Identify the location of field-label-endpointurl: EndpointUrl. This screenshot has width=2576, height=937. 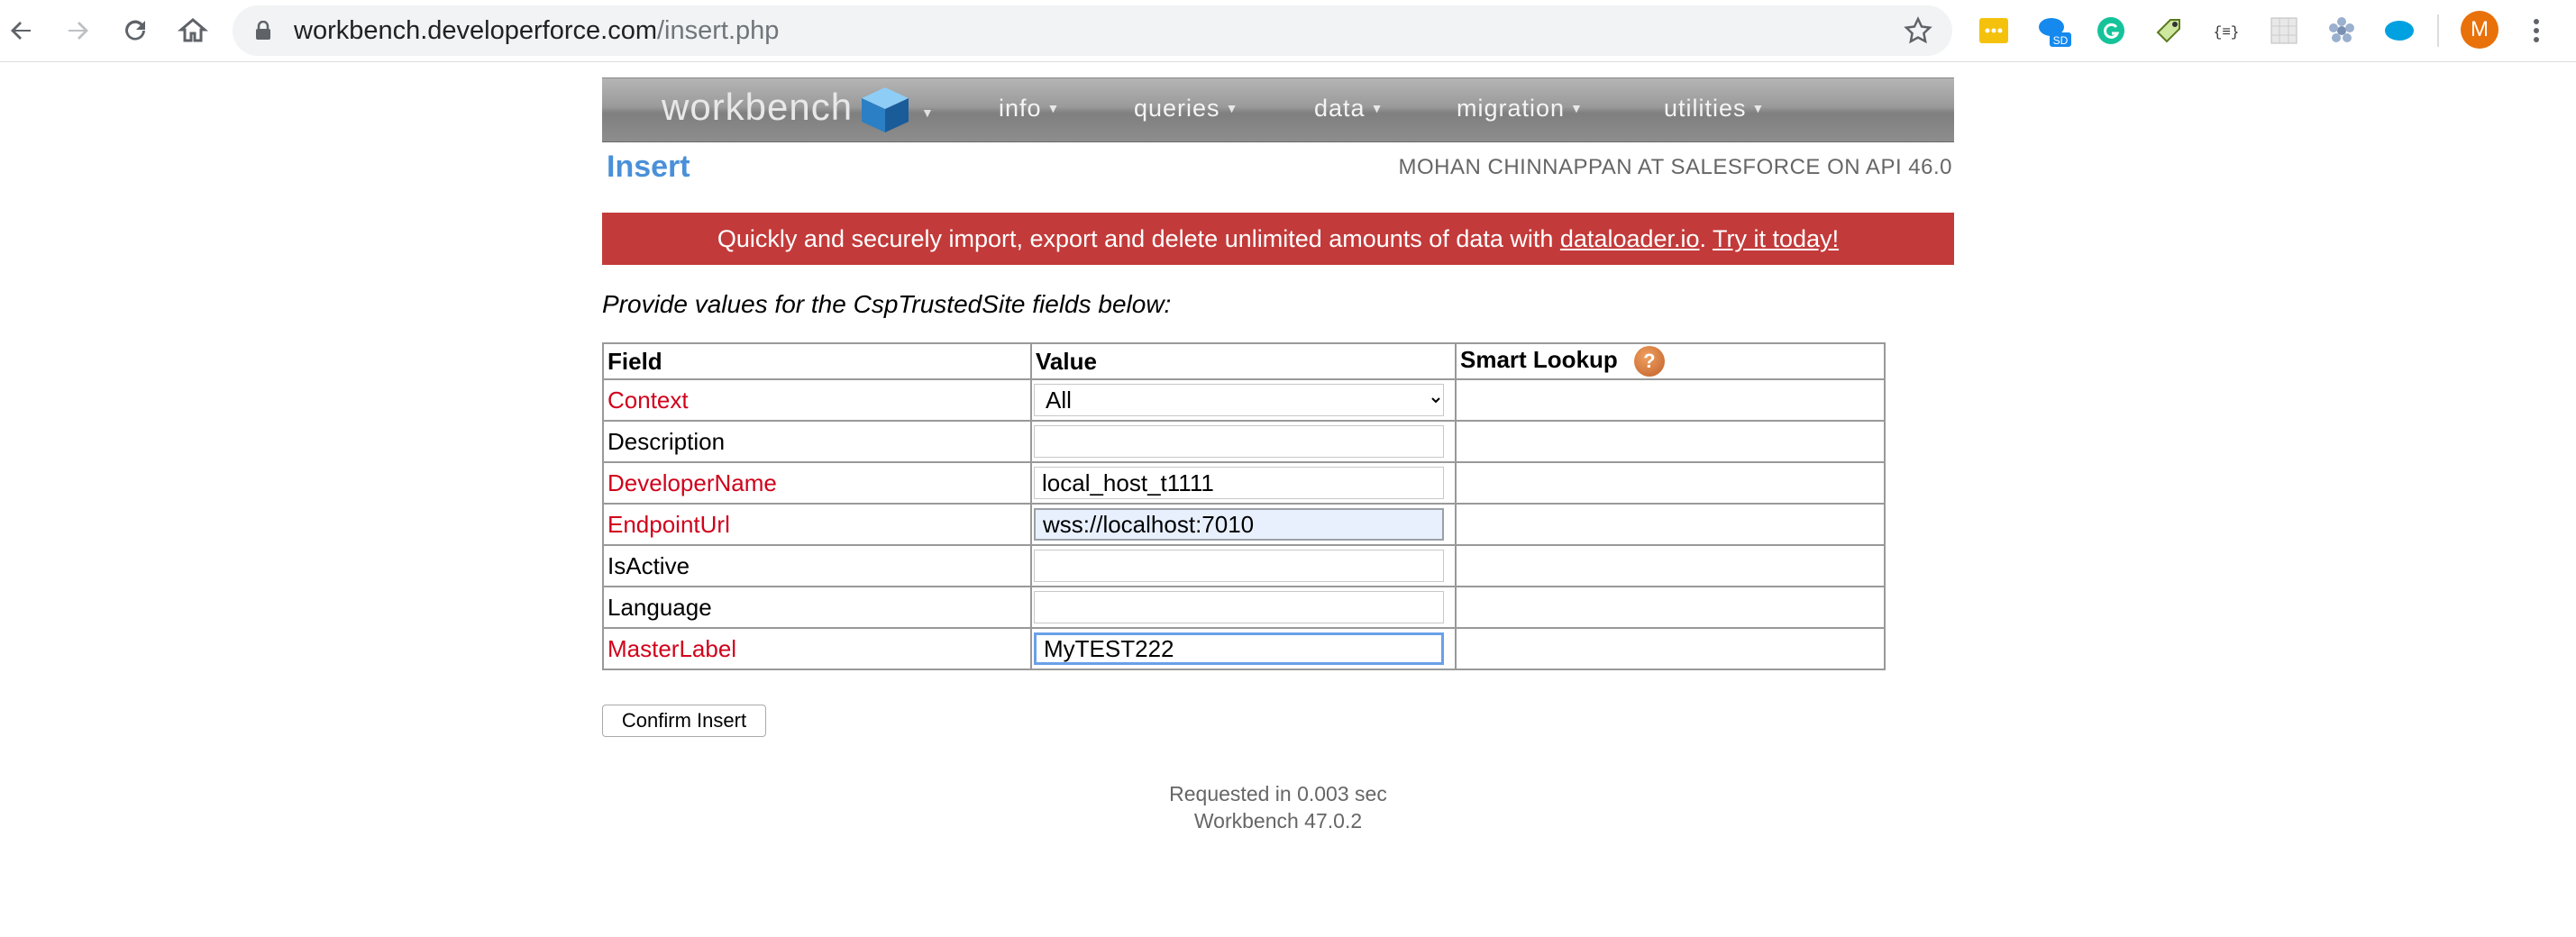
(817, 524).